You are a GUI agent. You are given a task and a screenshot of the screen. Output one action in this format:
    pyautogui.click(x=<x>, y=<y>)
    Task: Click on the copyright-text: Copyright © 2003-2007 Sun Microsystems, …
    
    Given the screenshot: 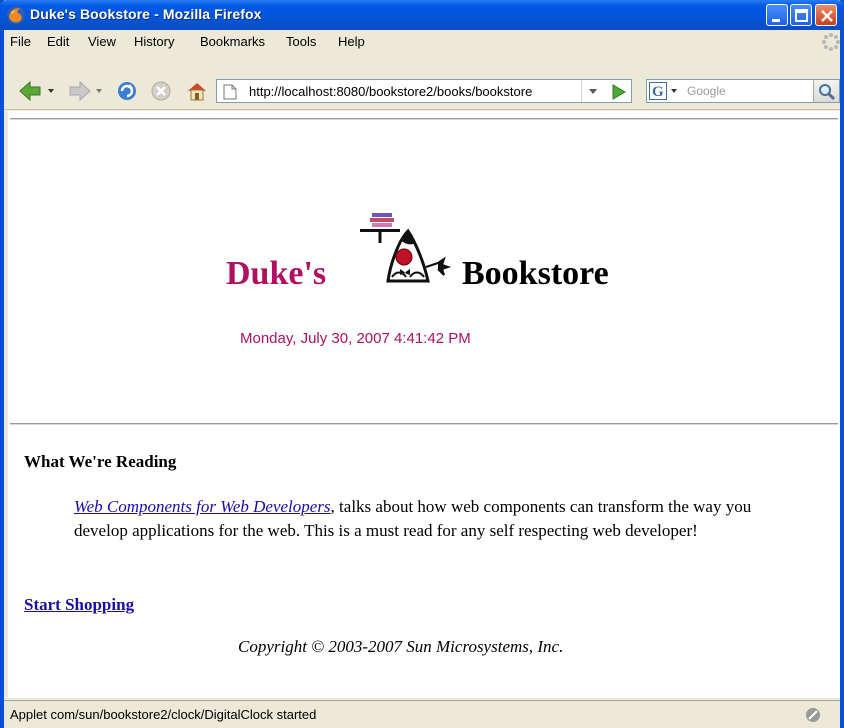 What is the action you would take?
    pyautogui.click(x=401, y=646)
    